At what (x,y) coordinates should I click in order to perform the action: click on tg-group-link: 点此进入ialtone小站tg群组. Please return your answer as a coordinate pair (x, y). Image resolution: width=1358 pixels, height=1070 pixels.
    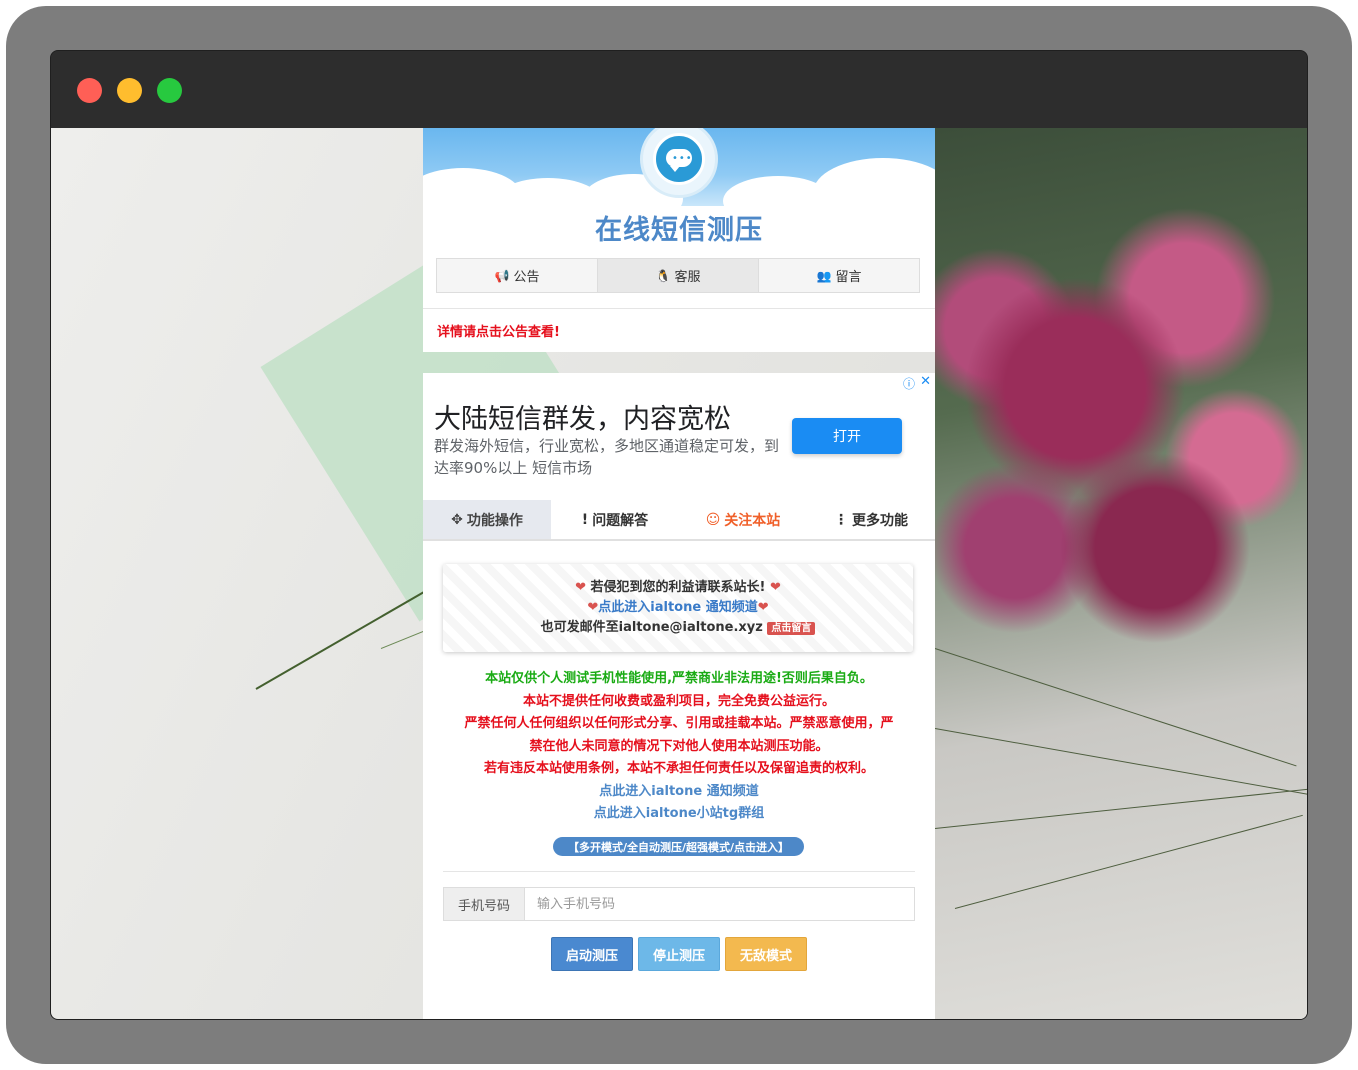
    Looking at the image, I should click on (679, 814).